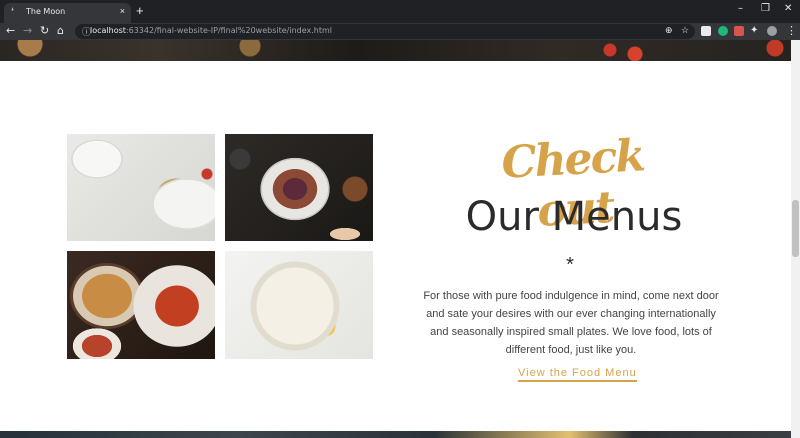 Image resolution: width=800 pixels, height=438 pixels. Describe the element at coordinates (141, 187) in the screenshot. I see `food-photo-salad` at that location.